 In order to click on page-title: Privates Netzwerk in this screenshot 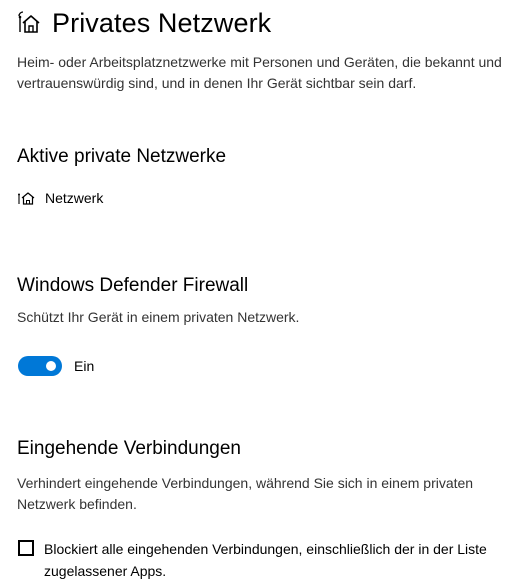, I will do `click(162, 23)`.